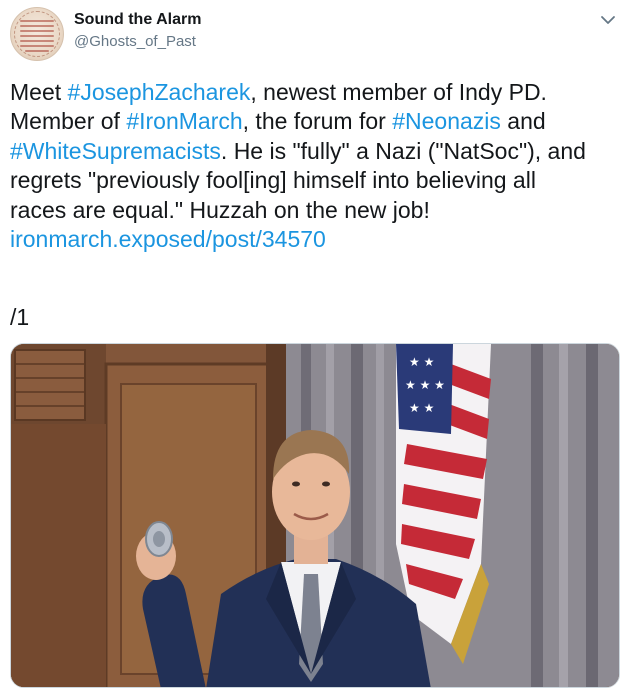 This screenshot has width=634, height=693. What do you see at coordinates (115, 151) in the screenshot?
I see `hashtag-link: #WhiteSupremacists` at bounding box center [115, 151].